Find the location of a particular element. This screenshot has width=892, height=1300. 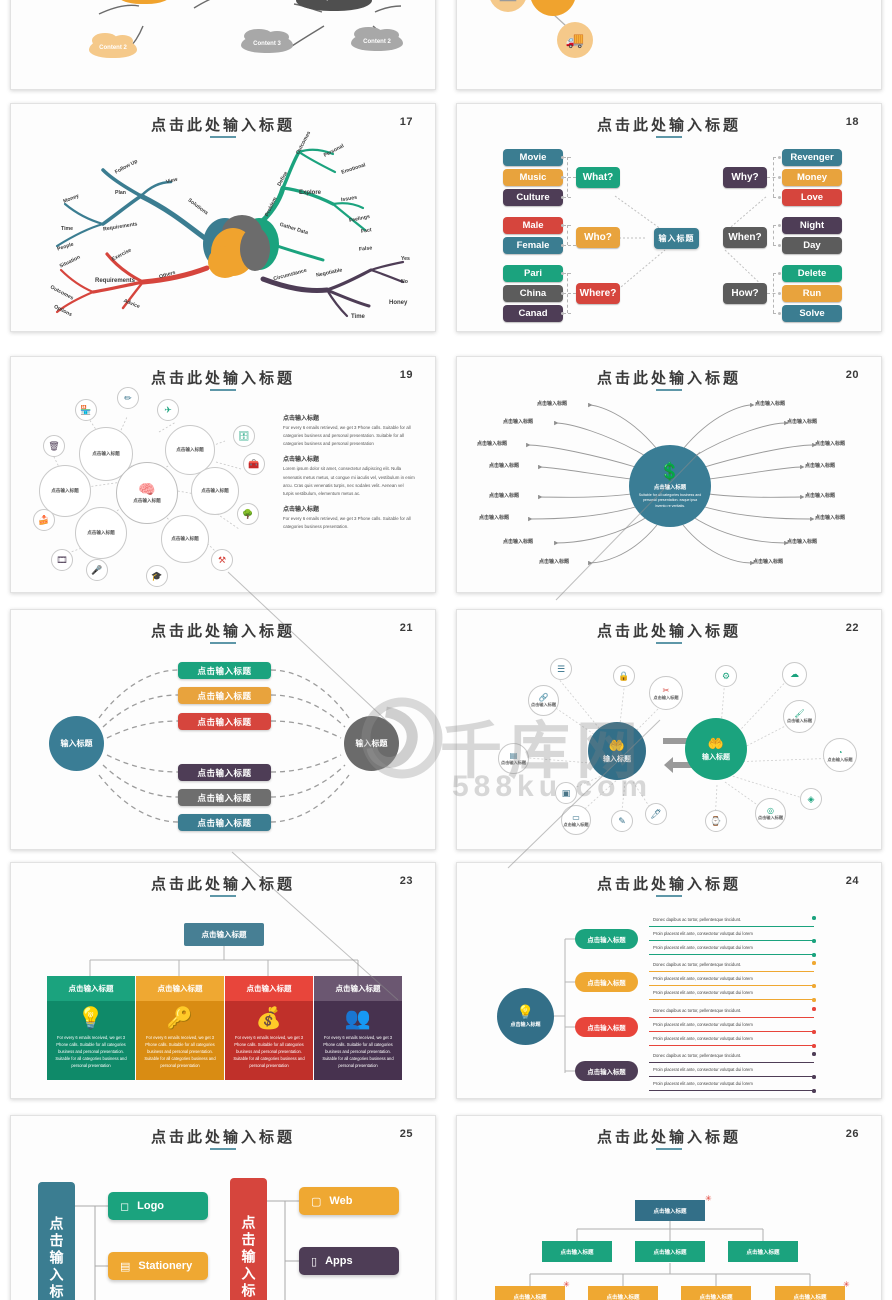

topic-box: Love is located at coordinates (812, 197).